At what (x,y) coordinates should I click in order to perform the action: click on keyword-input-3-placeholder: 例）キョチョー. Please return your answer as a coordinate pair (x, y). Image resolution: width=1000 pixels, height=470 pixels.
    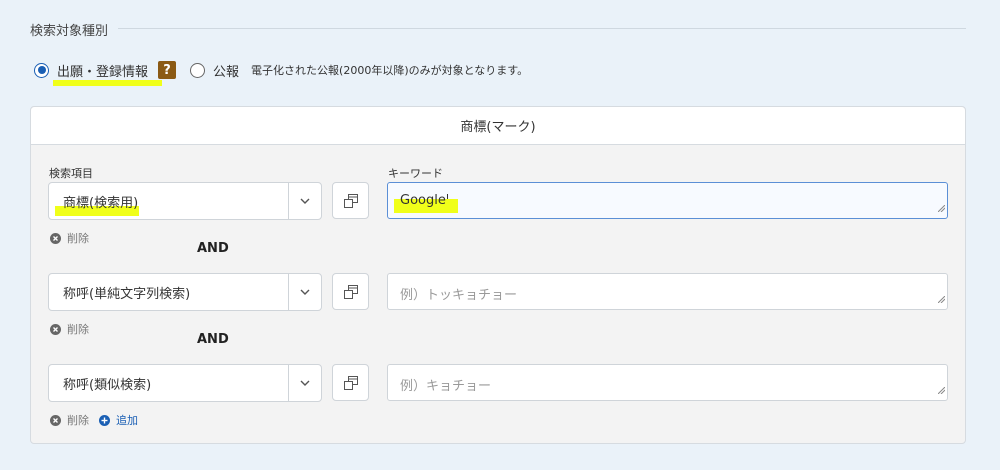
    Looking at the image, I should click on (446, 386).